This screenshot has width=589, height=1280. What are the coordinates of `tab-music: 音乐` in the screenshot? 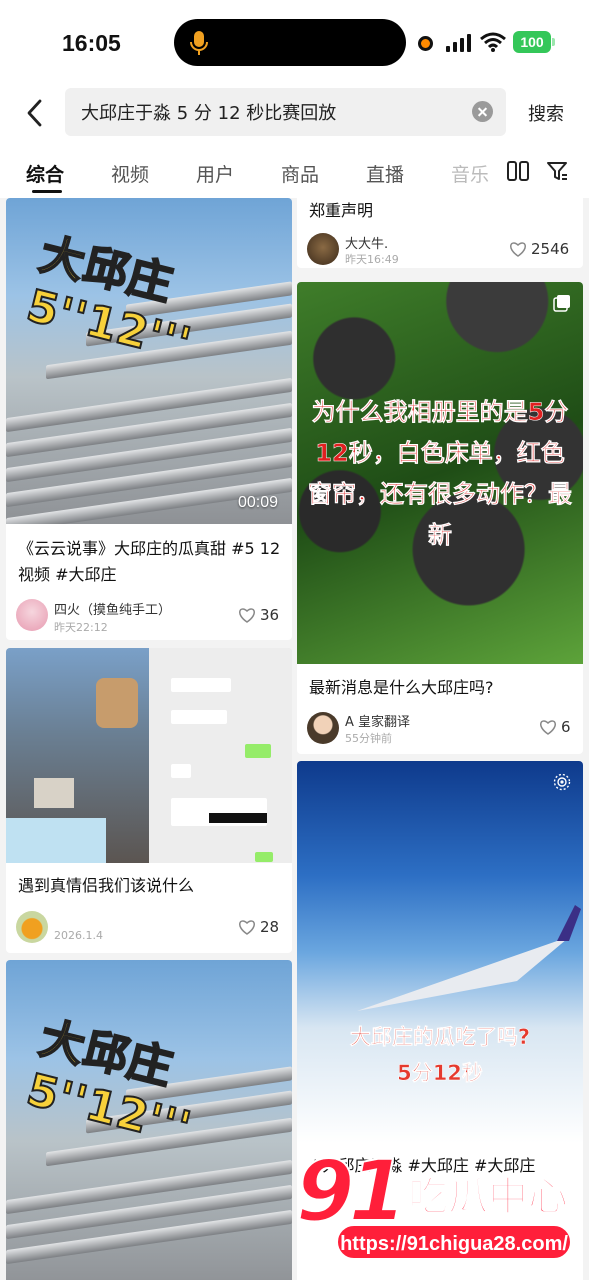 It's located at (471, 173).